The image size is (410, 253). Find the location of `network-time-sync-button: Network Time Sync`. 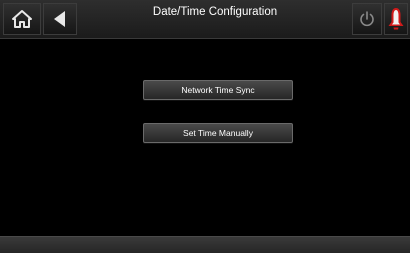

network-time-sync-button: Network Time Sync is located at coordinates (218, 90).